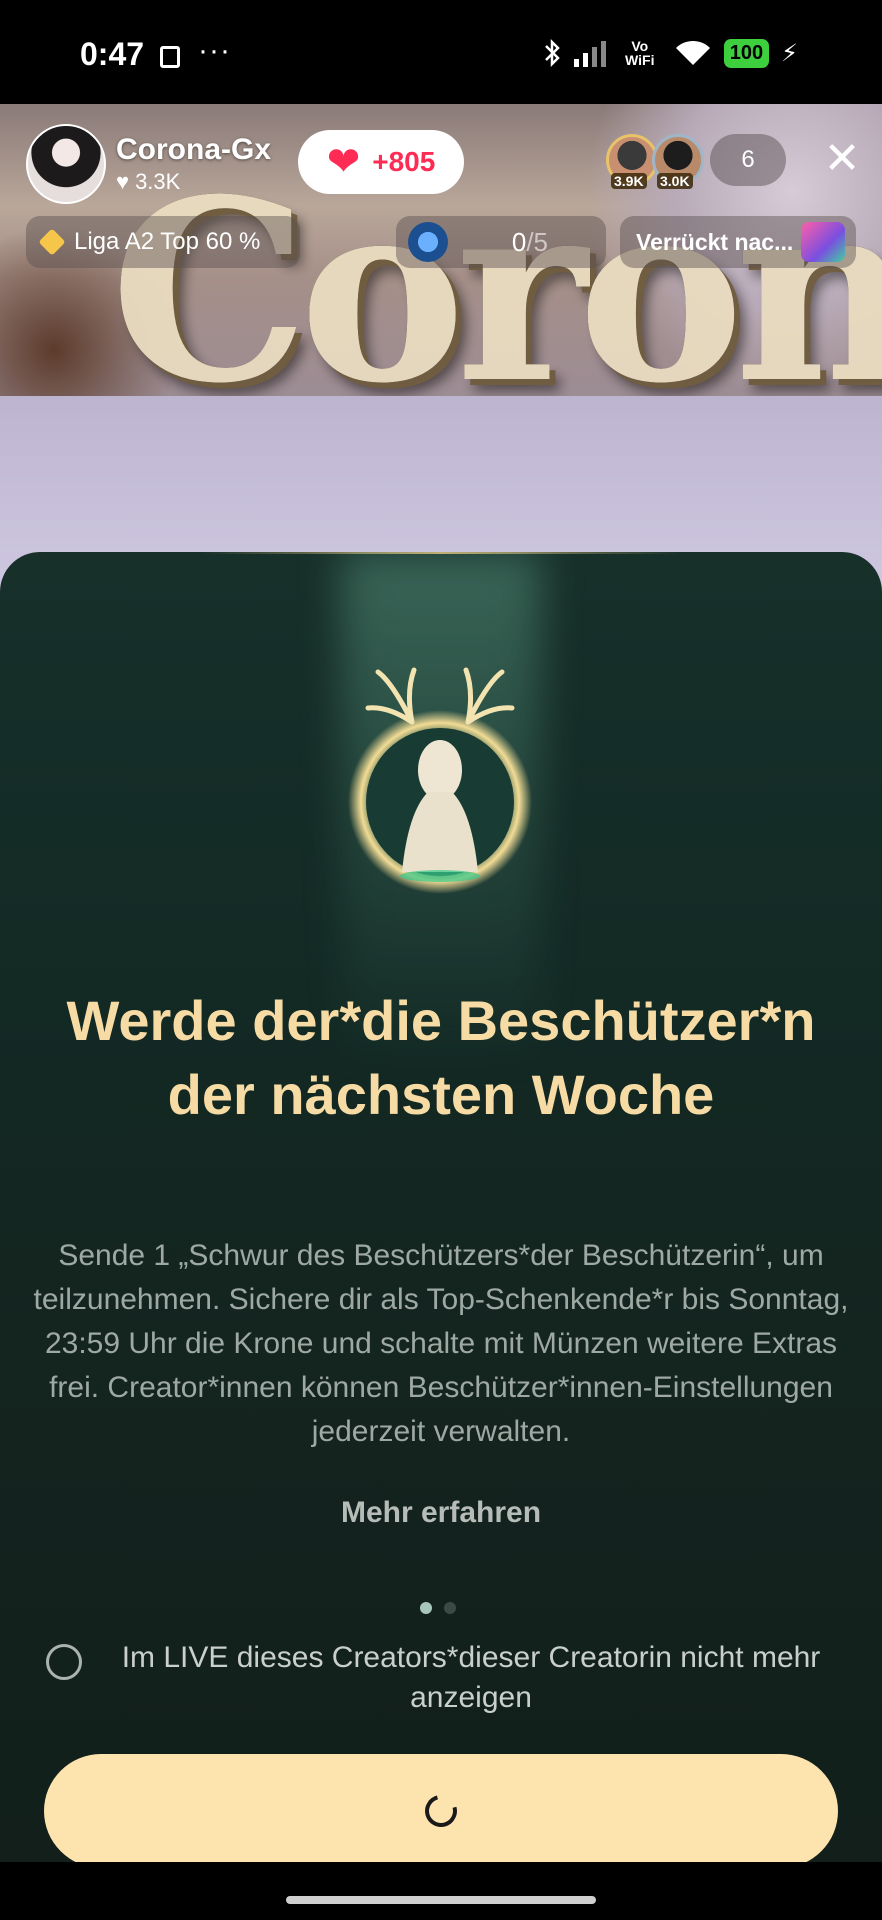  I want to click on goal-current: 0, so click(519, 241).